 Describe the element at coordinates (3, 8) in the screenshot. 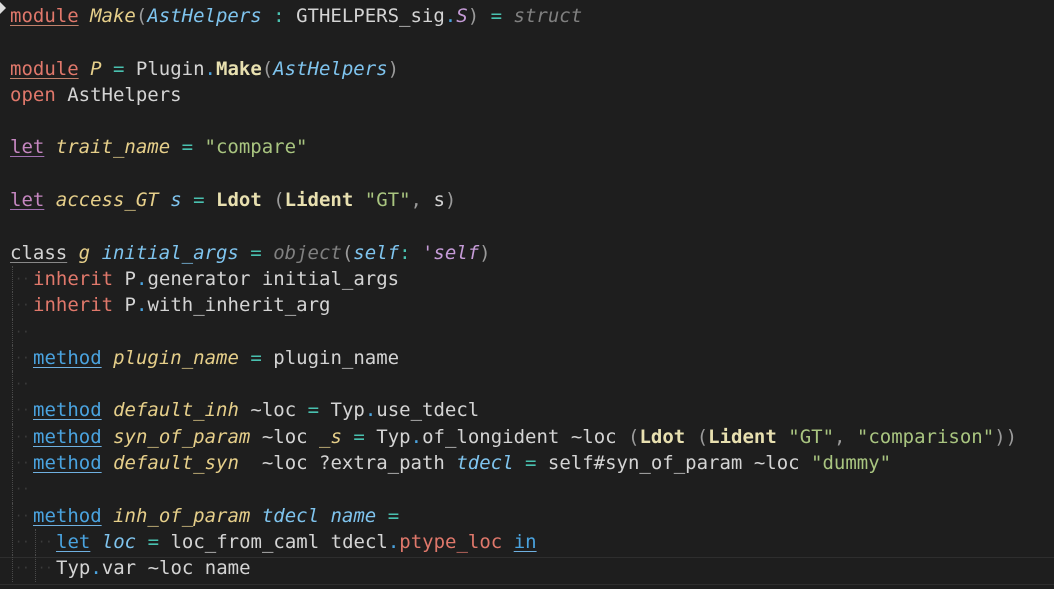

I see `mouse-cursor-icon` at that location.